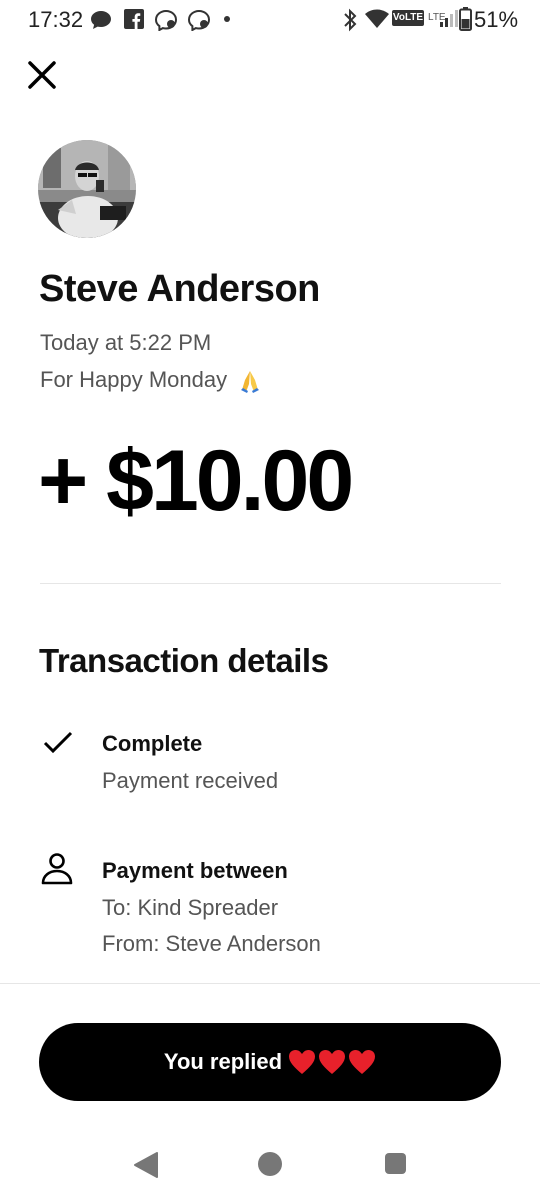 Image resolution: width=540 pixels, height=1200 pixels. I want to click on status-time: 17:32, so click(56, 19).